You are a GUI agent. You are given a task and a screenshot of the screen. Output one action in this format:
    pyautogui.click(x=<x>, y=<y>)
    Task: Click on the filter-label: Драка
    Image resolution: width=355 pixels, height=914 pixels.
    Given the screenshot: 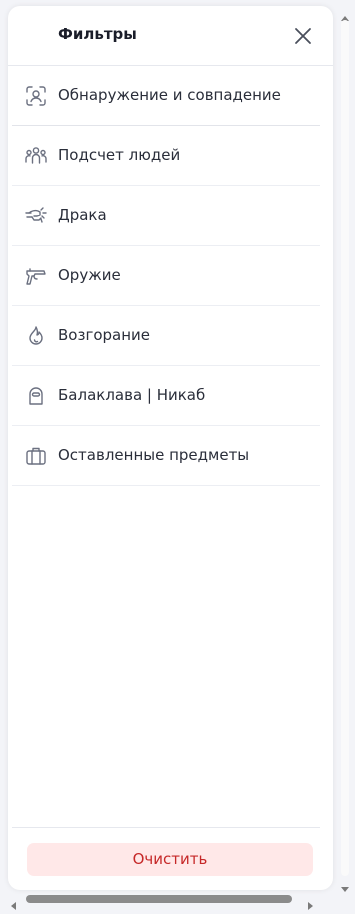 What is the action you would take?
    pyautogui.click(x=82, y=215)
    